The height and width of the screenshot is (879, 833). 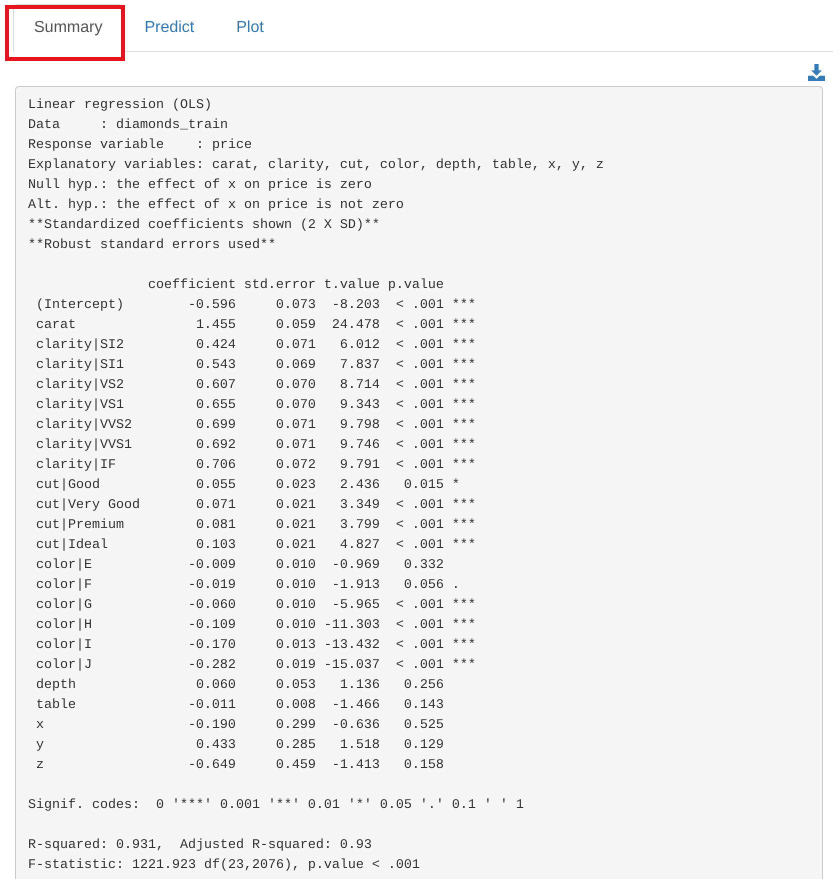 I want to click on table-cell: cut|Premium, so click(x=80, y=525).